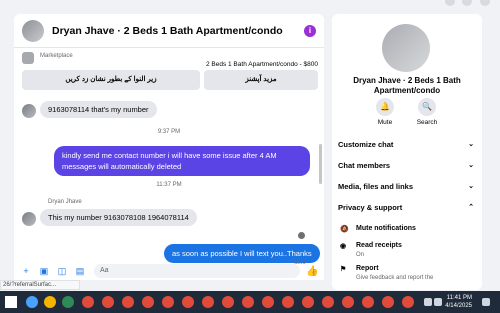 The height and width of the screenshot is (313, 500). What do you see at coordinates (262, 64) in the screenshot?
I see `listing-title: 2 Beds 1 Bath Apartment/condo - $800` at bounding box center [262, 64].